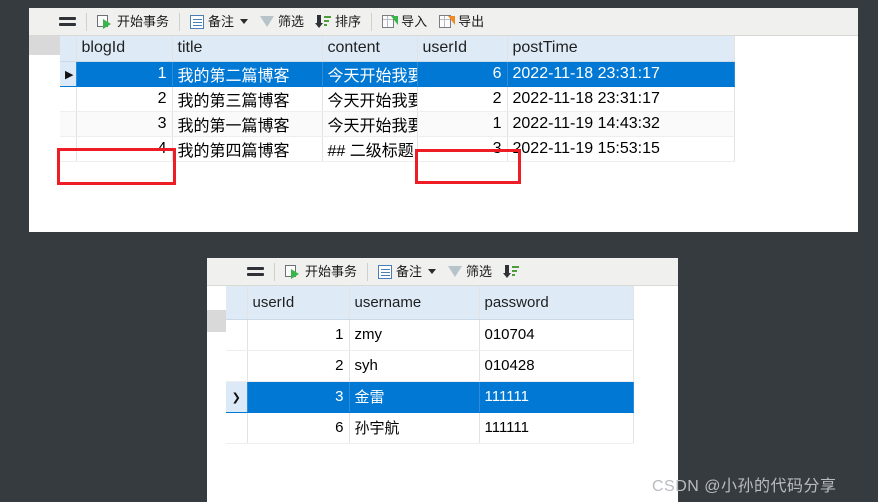 The width and height of the screenshot is (878, 502). I want to click on cell-username: zmy, so click(414, 335).